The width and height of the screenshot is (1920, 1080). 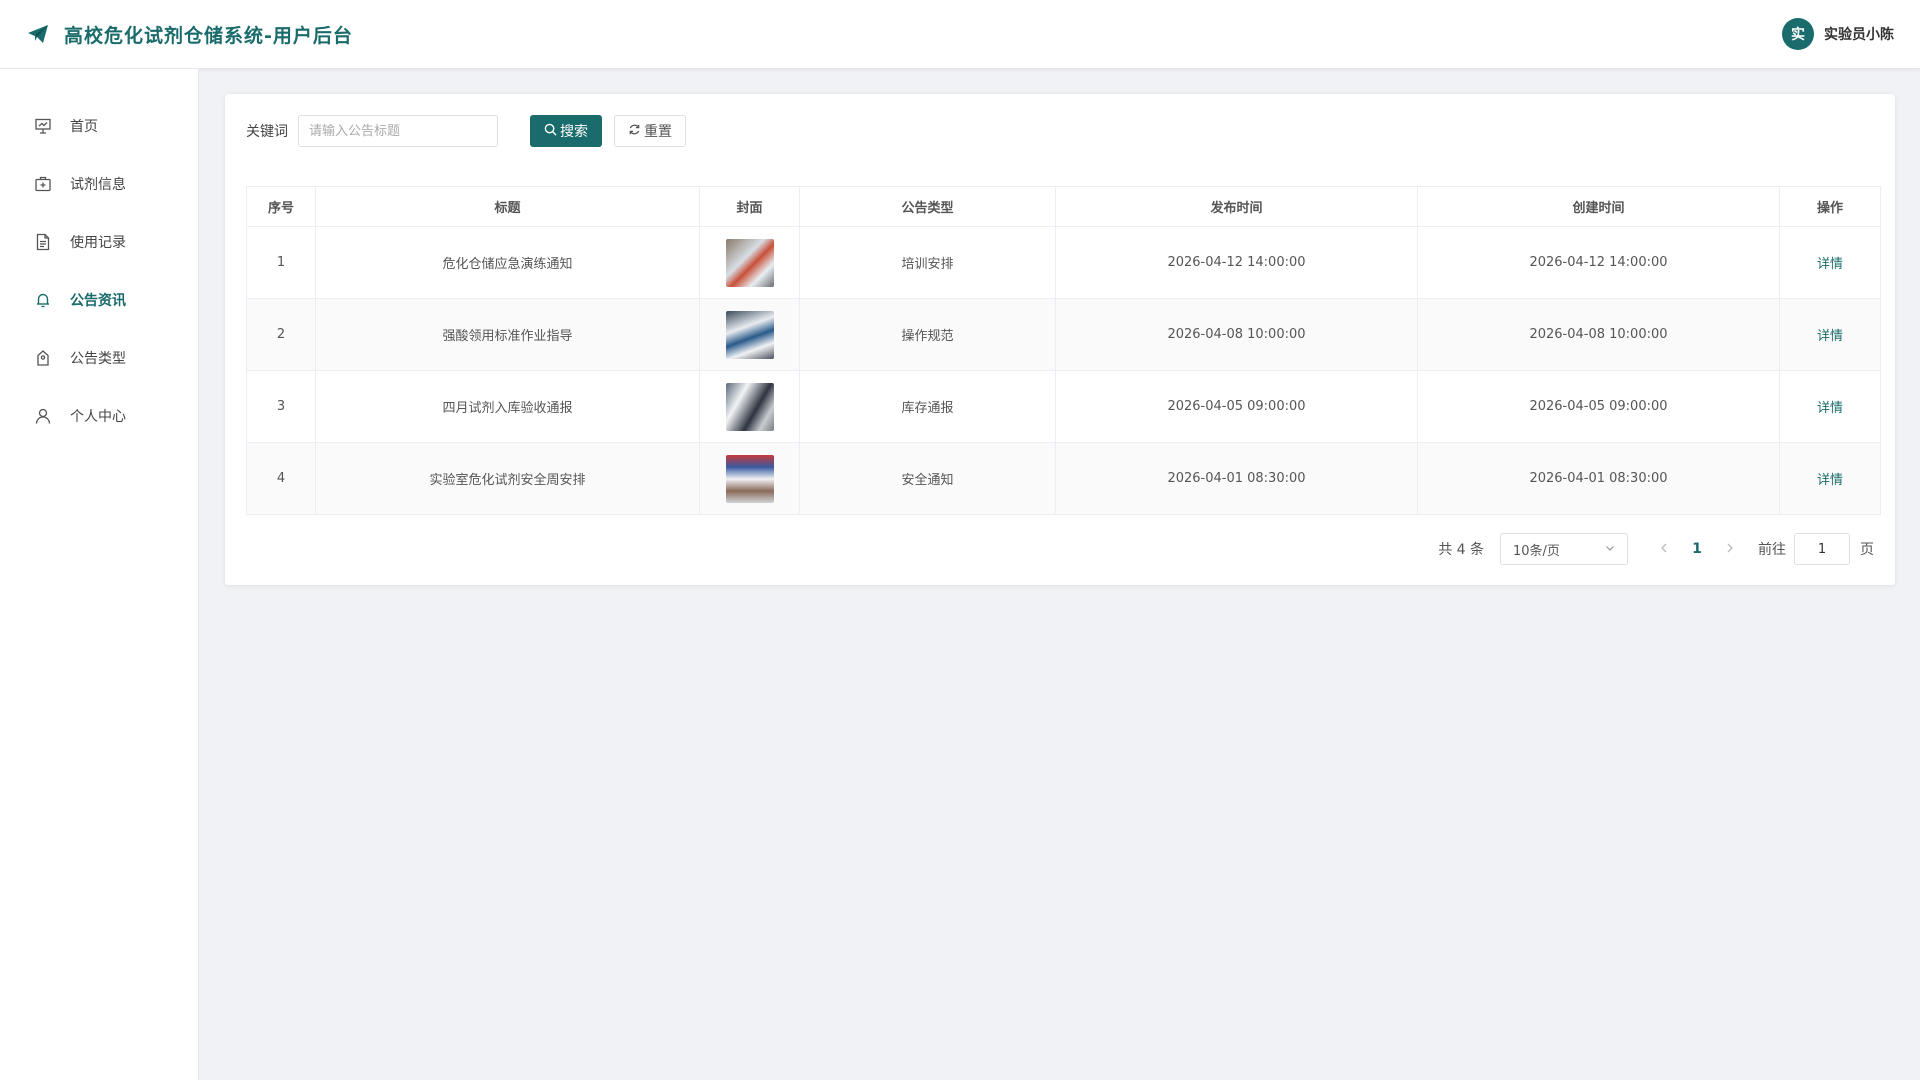 What do you see at coordinates (1236, 406) in the screenshot?
I see `row-publish-time: 2026-04-05 09:00:00` at bounding box center [1236, 406].